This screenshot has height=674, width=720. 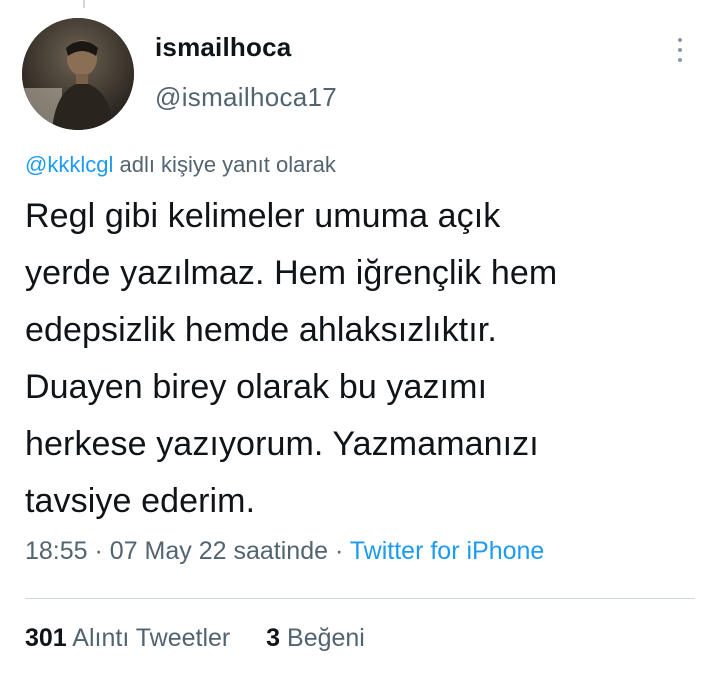 I want to click on tweet-text-line: Duayen birey olarak bu yazımı, so click(x=256, y=387).